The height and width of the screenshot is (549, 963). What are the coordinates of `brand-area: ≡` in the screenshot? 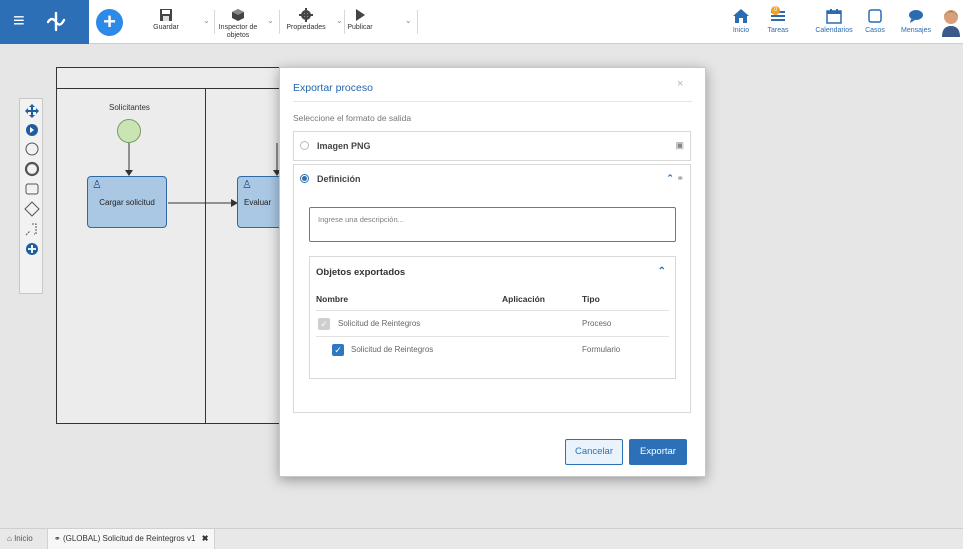 It's located at (44, 22).